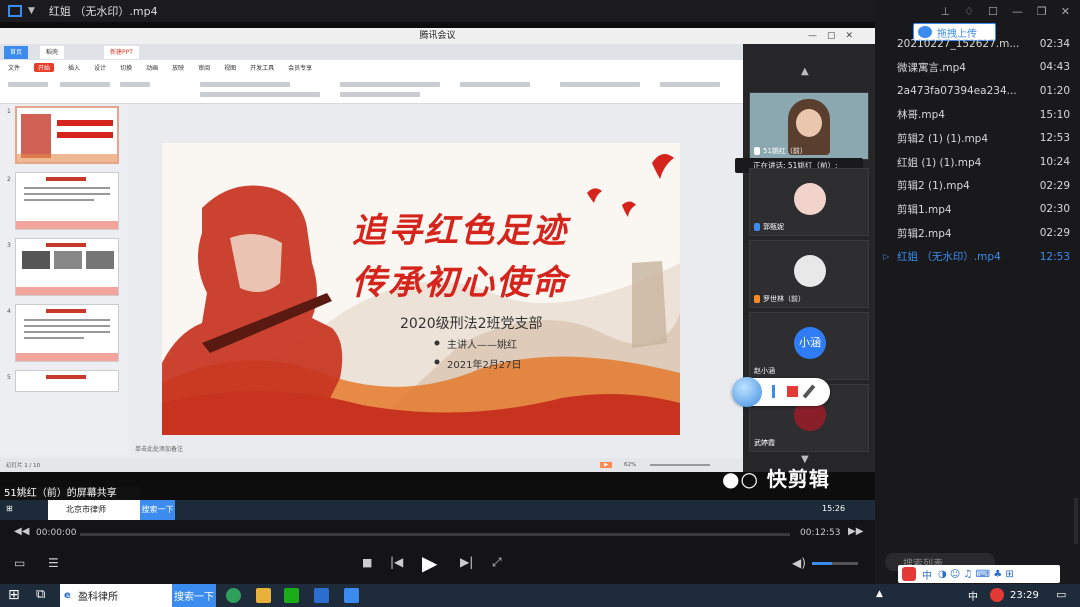 Image resolution: width=1080 pixels, height=607 pixels. I want to click on wps-menu-item: 审阅, so click(204, 67).